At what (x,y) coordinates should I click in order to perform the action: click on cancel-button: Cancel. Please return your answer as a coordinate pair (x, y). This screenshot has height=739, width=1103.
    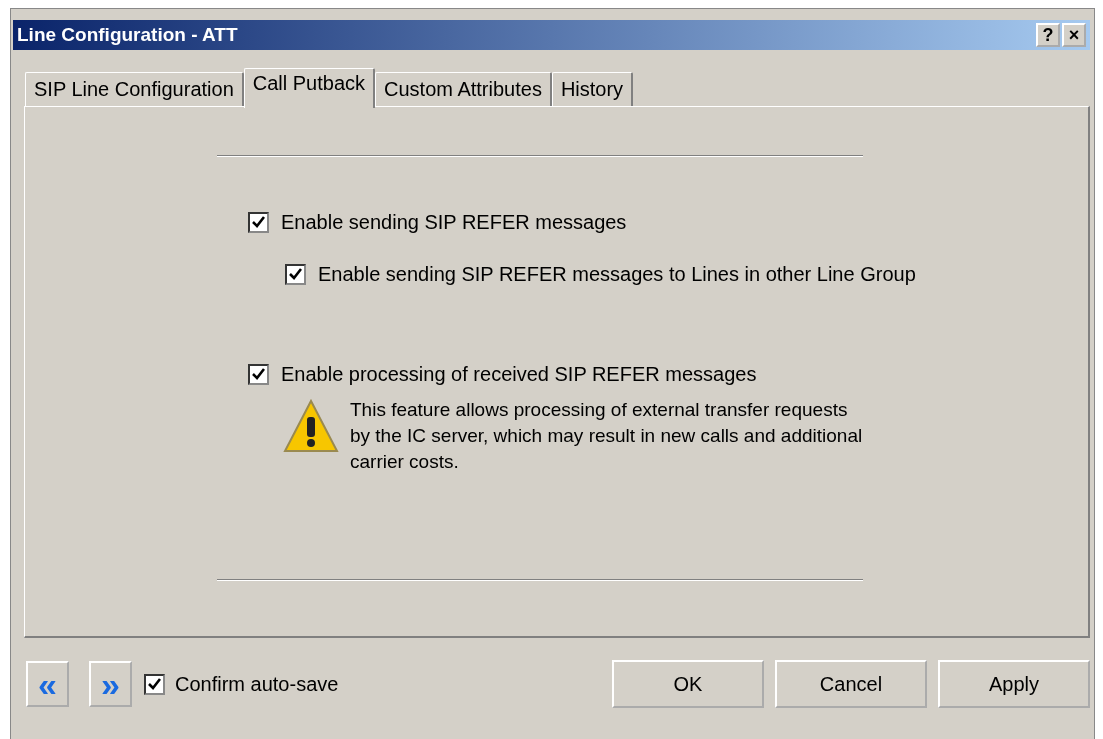
    Looking at the image, I should click on (851, 684).